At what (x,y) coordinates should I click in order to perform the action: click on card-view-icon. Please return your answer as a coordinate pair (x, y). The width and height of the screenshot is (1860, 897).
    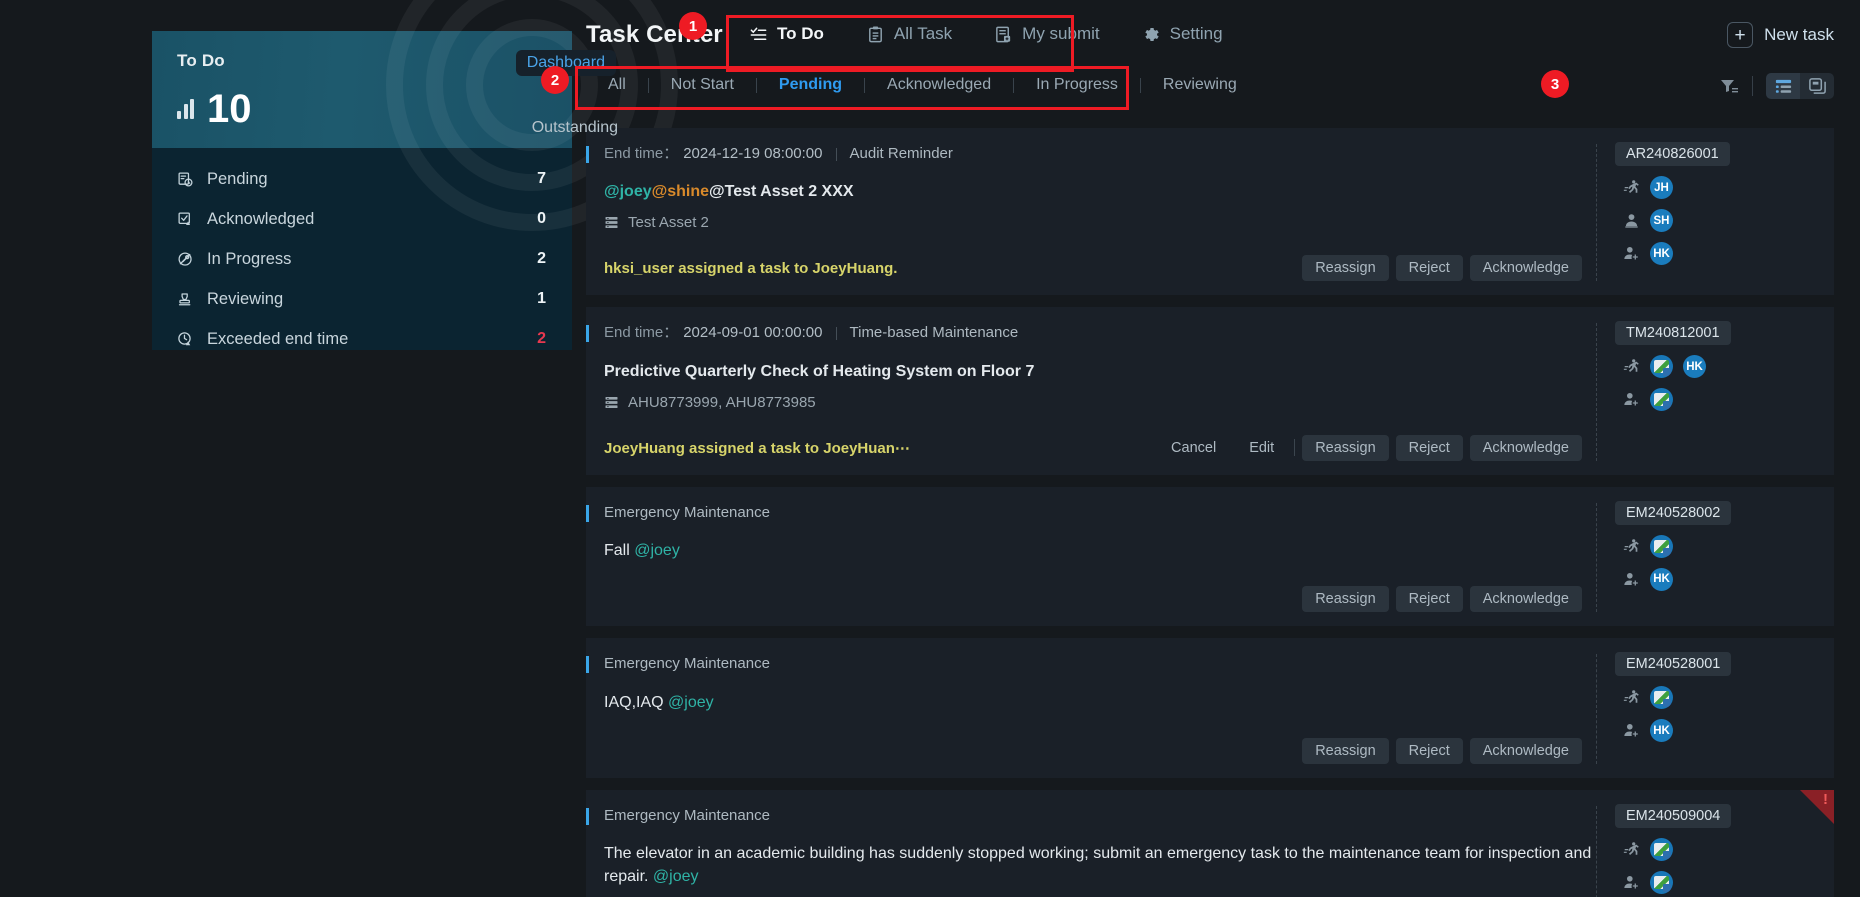
    Looking at the image, I should click on (1817, 86).